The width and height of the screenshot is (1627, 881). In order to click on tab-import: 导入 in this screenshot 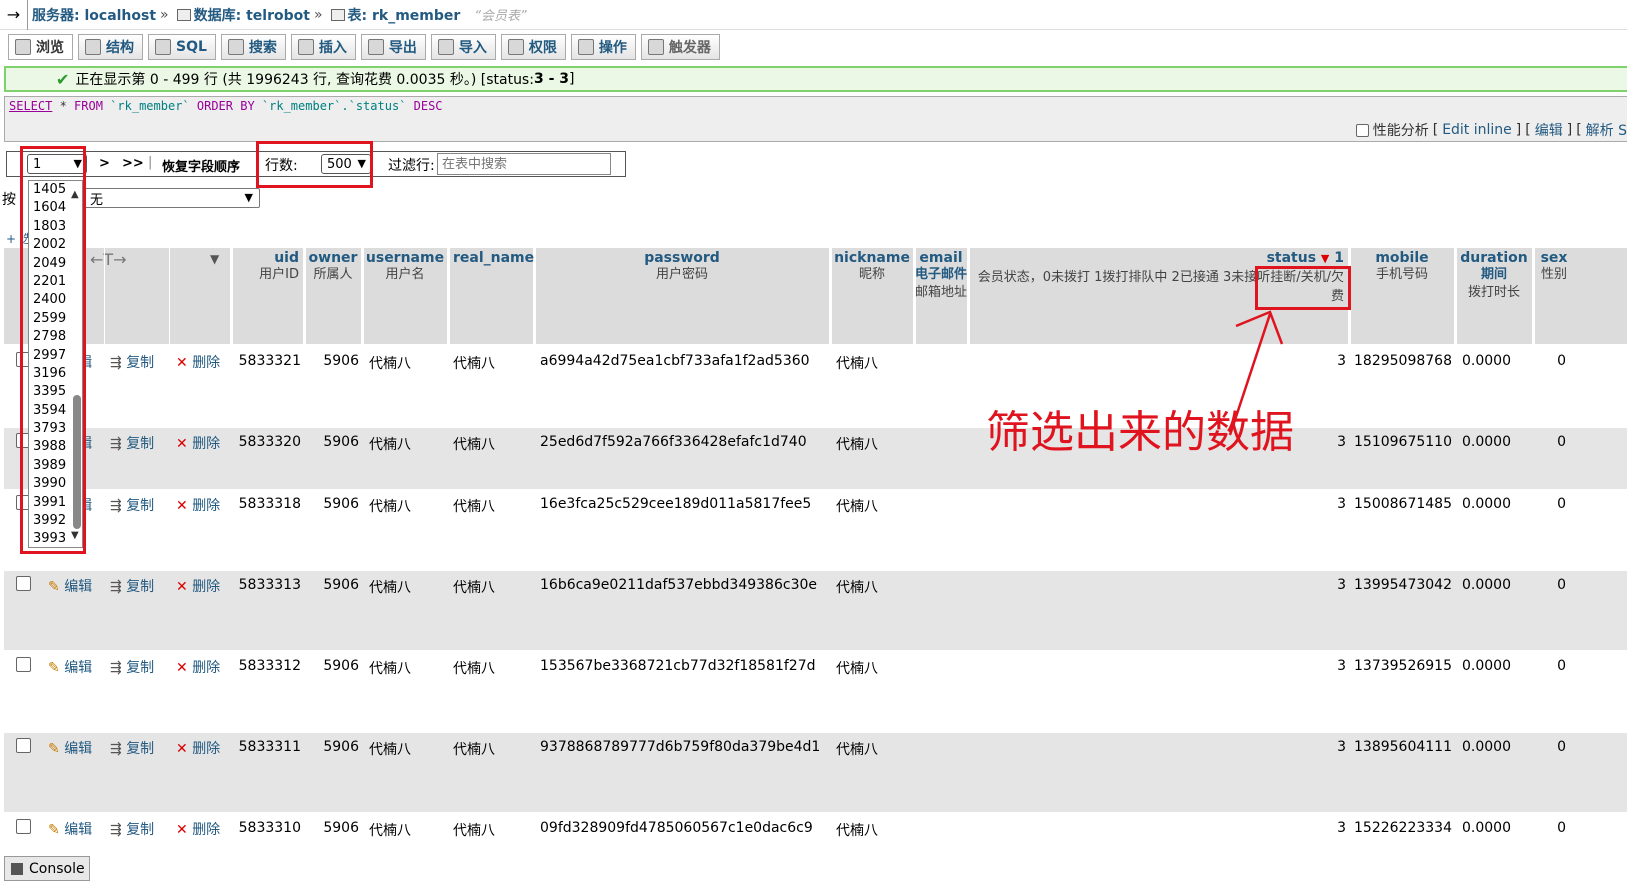, I will do `click(463, 47)`.